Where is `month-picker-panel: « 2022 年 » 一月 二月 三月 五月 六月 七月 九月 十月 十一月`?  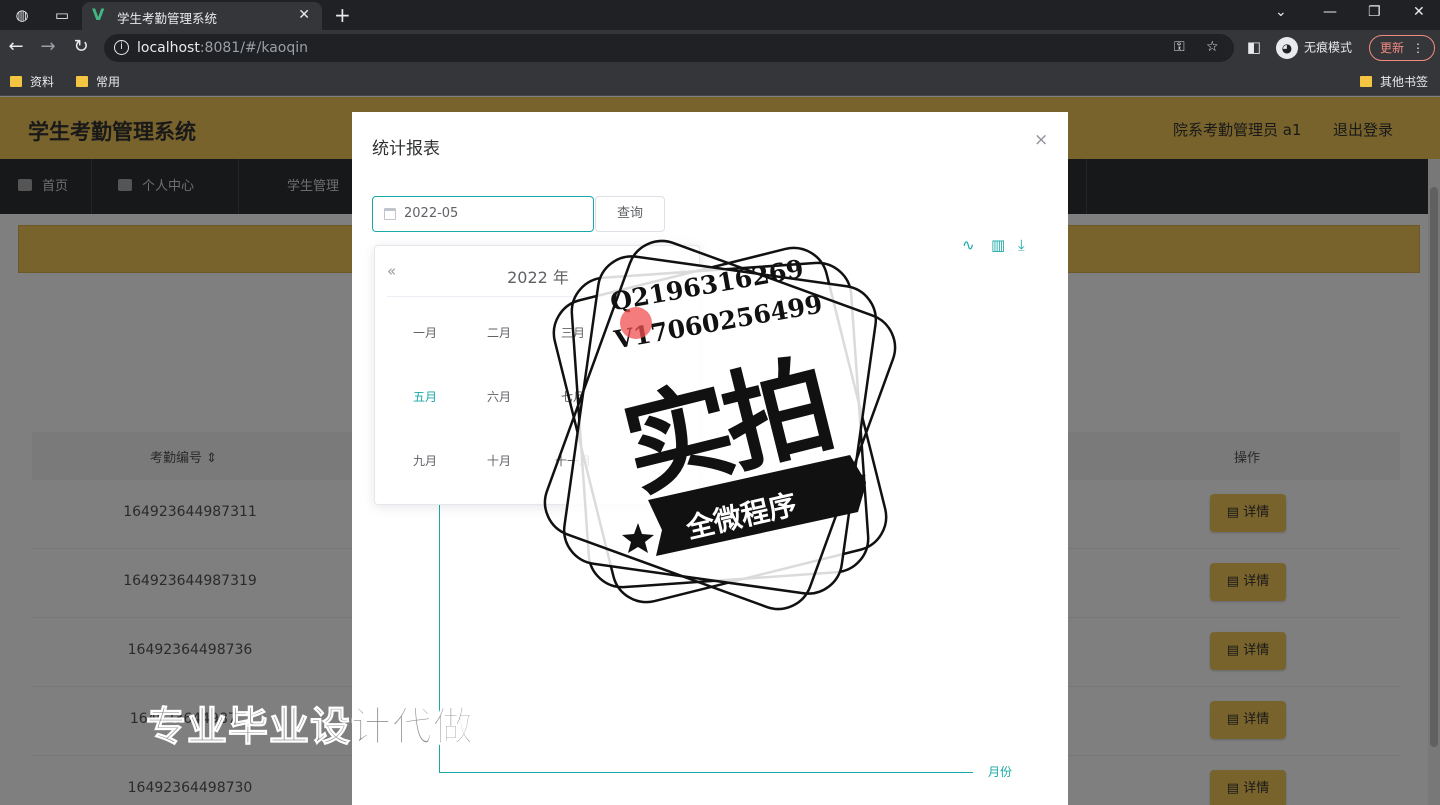
month-picker-panel: « 2022 年 » 一月 二月 三月 五月 六月 七月 九月 十月 十一月 is located at coordinates (537, 375).